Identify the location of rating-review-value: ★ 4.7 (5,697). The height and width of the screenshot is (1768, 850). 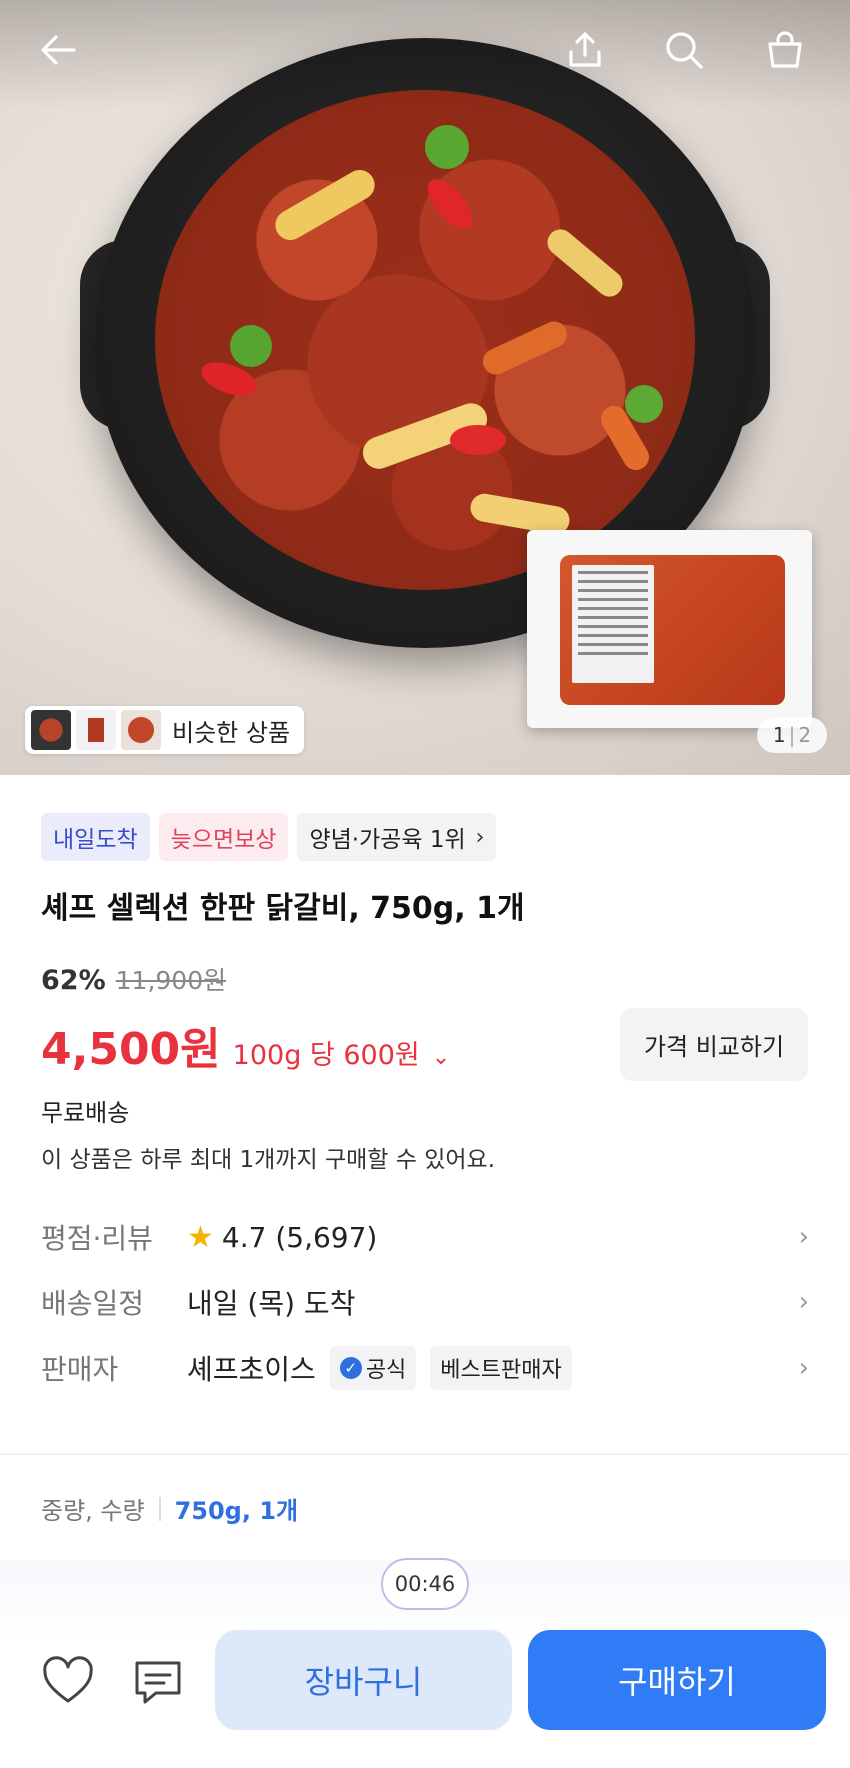
(282, 1237).